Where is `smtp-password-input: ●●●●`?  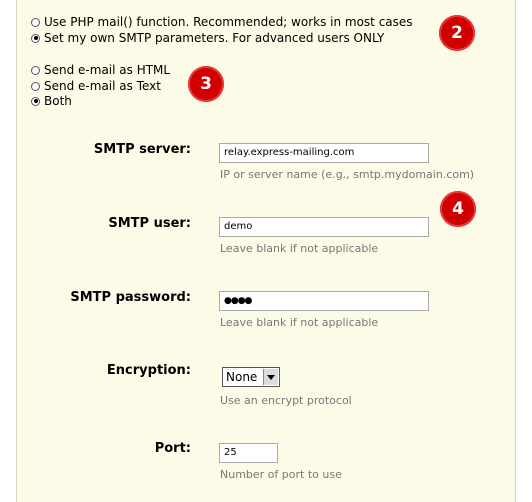 smtp-password-input: ●●●● is located at coordinates (324, 301).